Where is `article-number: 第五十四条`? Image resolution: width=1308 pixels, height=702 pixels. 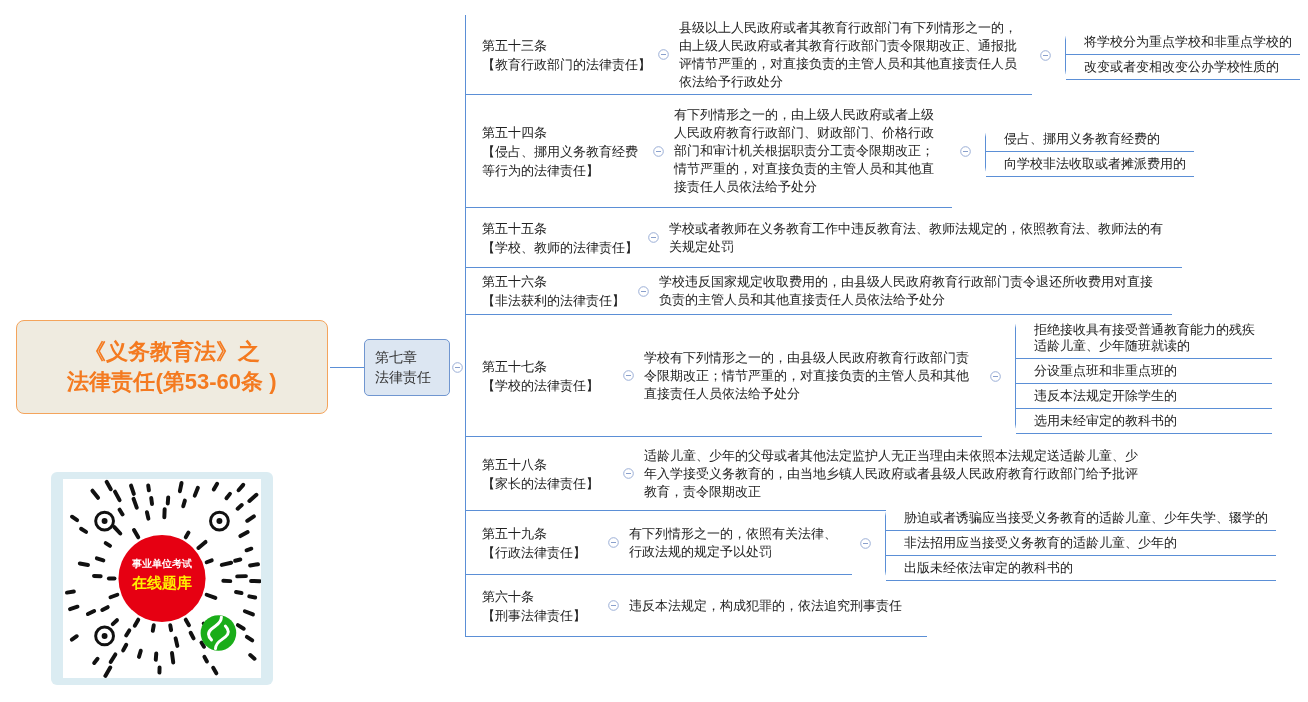
article-number: 第五十四条 is located at coordinates (514, 132).